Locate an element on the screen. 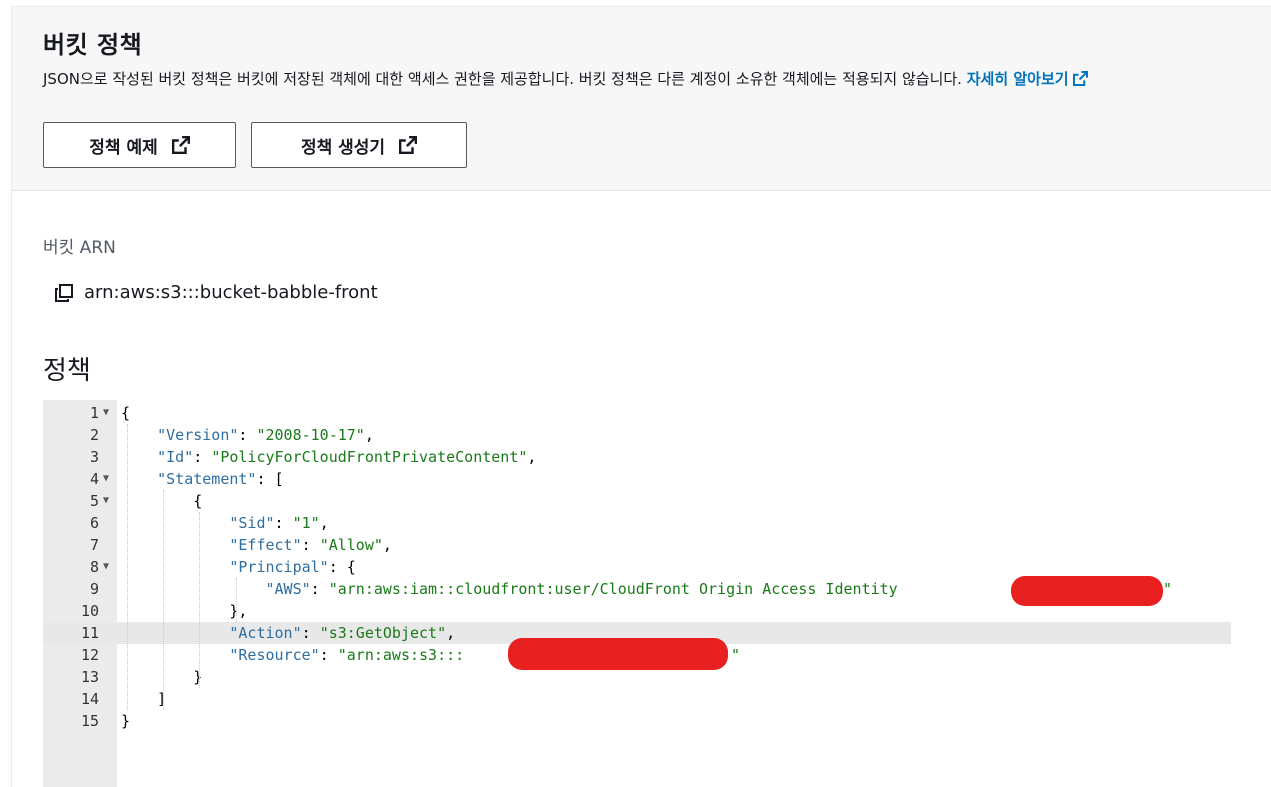  line-number: 6 is located at coordinates (94, 523).